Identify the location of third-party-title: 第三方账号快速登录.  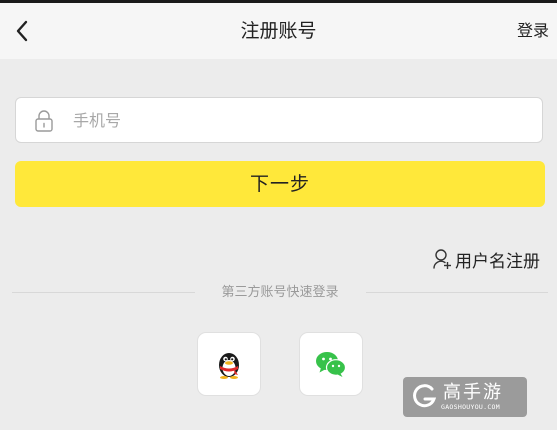
(280, 292).